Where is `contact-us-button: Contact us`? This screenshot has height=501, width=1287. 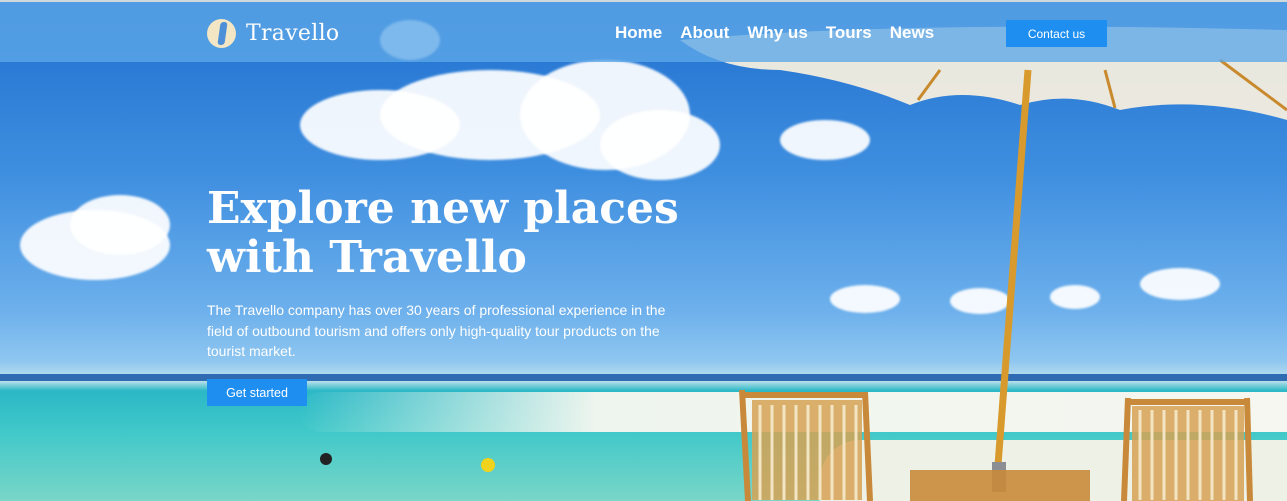 contact-us-button: Contact us is located at coordinates (1056, 33).